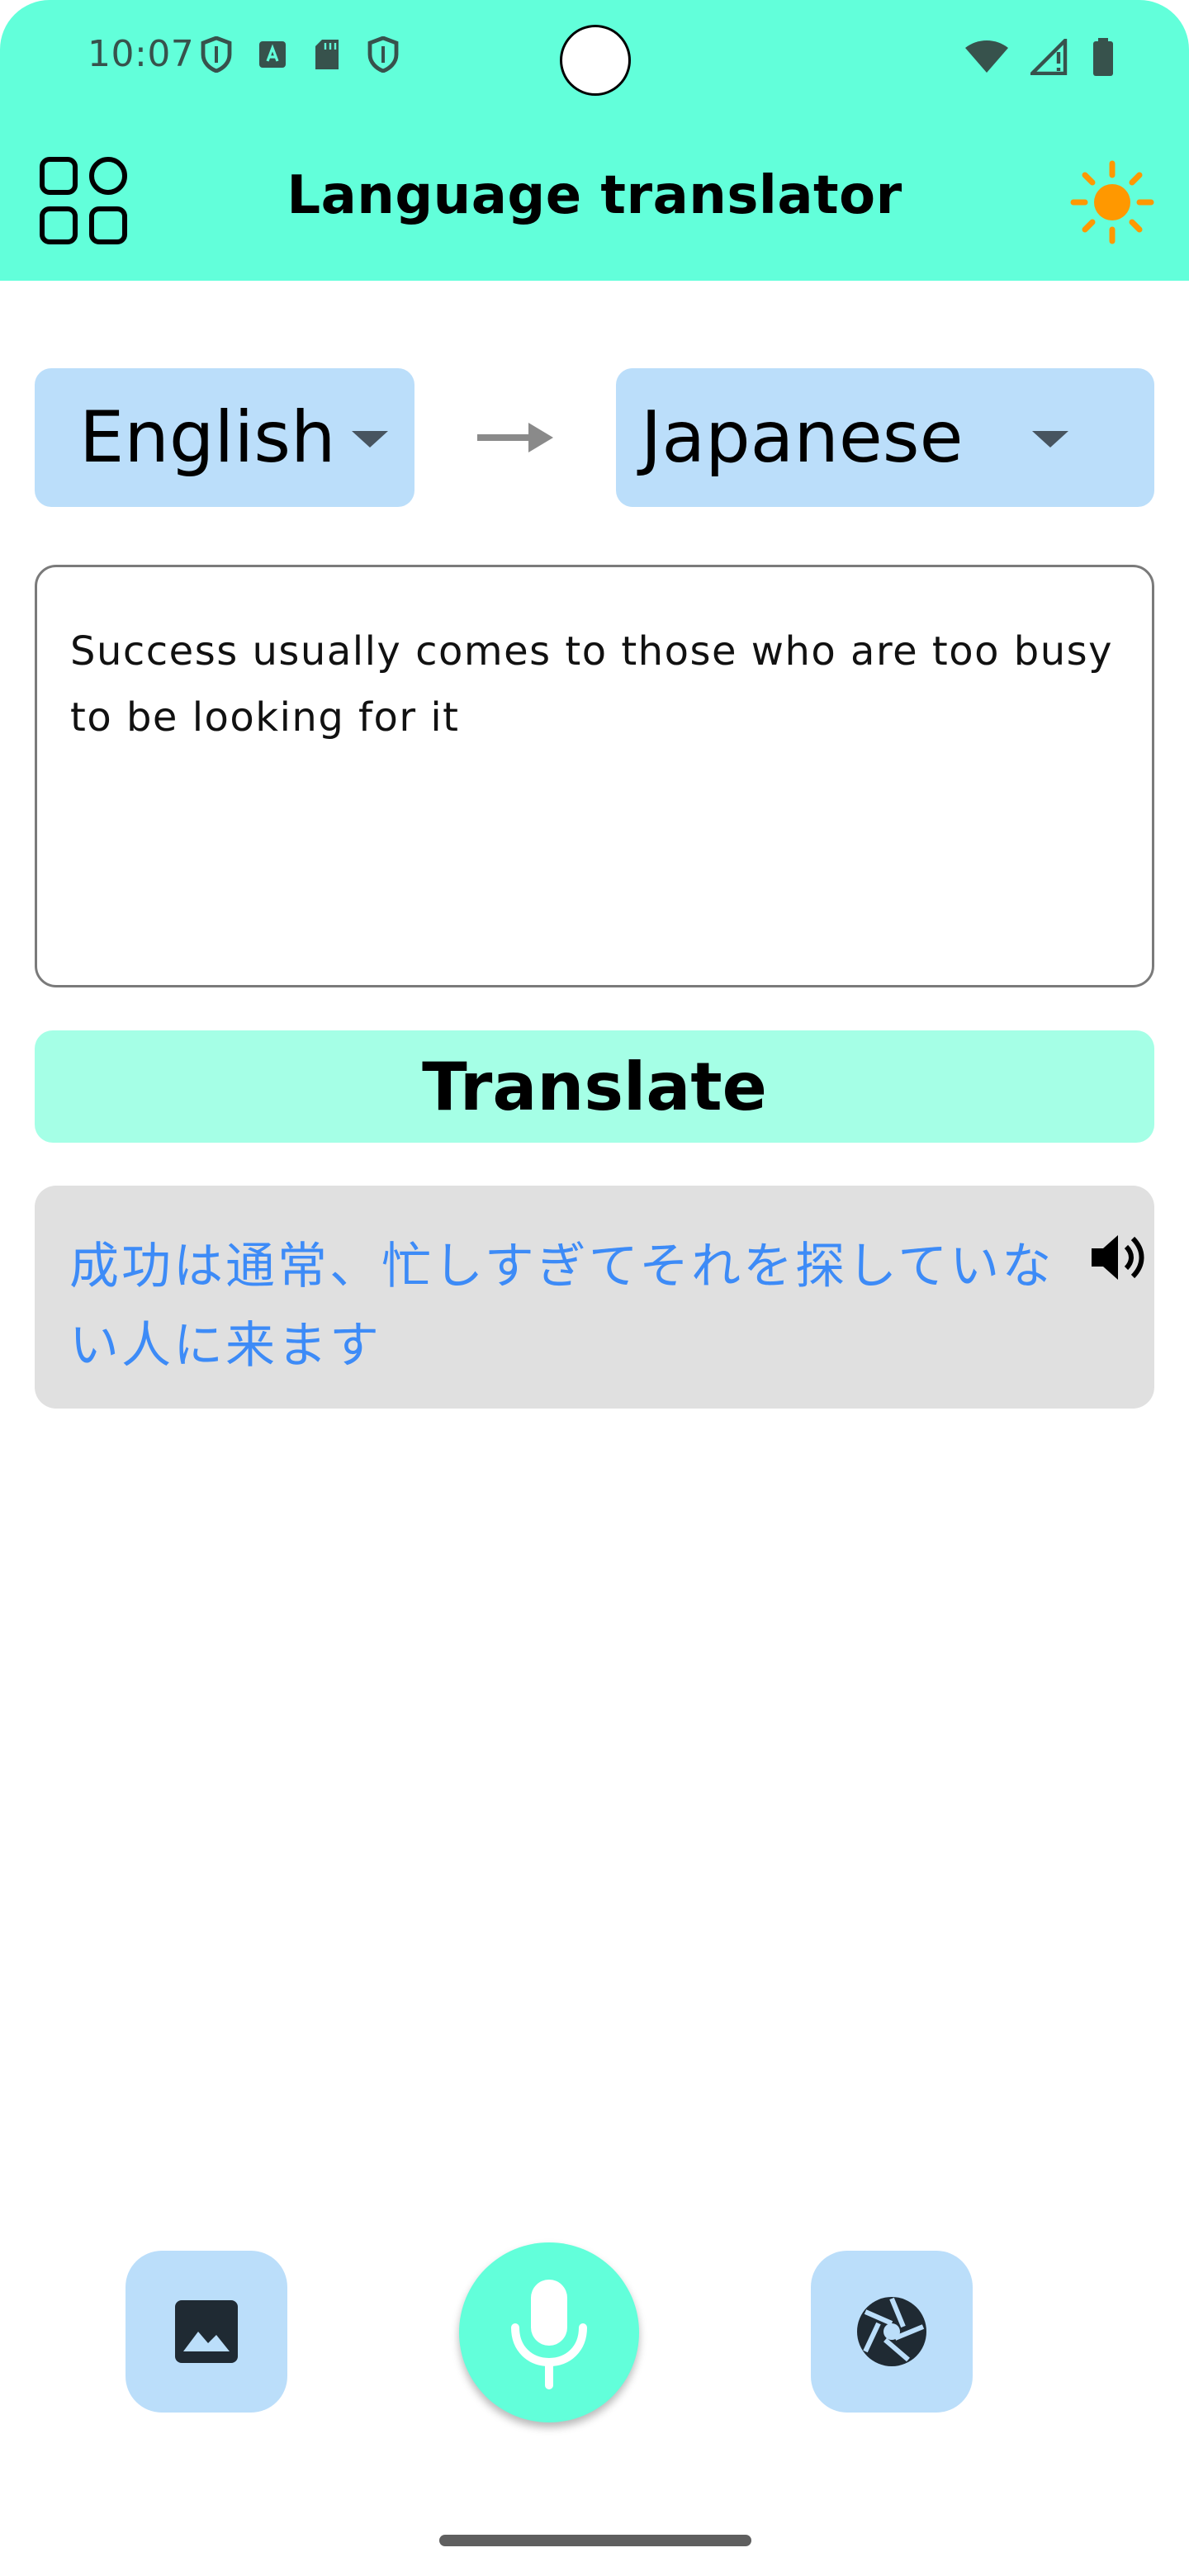  I want to click on page-title: Language translator, so click(594, 195).